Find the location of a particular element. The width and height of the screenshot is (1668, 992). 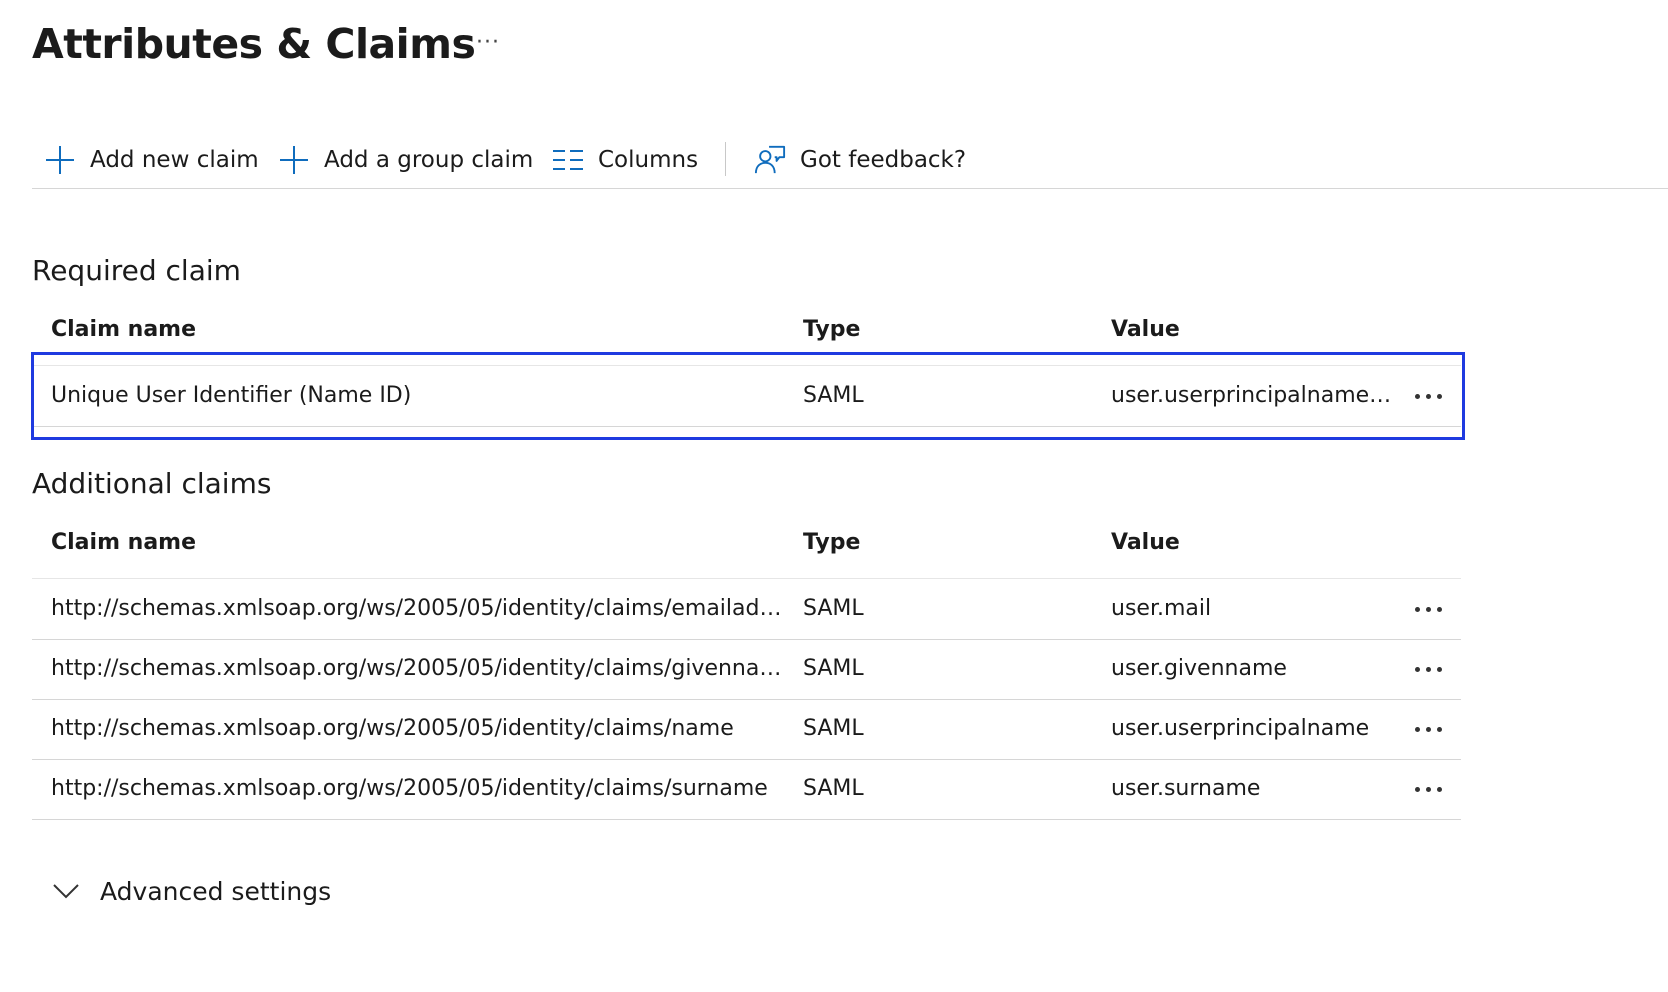

required-claim-heading: Required claim is located at coordinates (136, 270).